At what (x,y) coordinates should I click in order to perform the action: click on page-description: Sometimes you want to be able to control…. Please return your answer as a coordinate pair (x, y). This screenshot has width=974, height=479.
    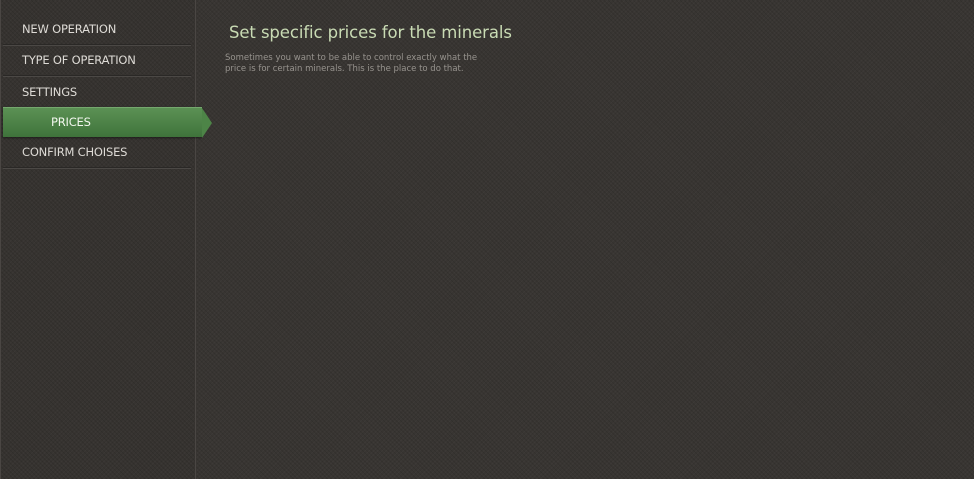
    Looking at the image, I should click on (351, 63).